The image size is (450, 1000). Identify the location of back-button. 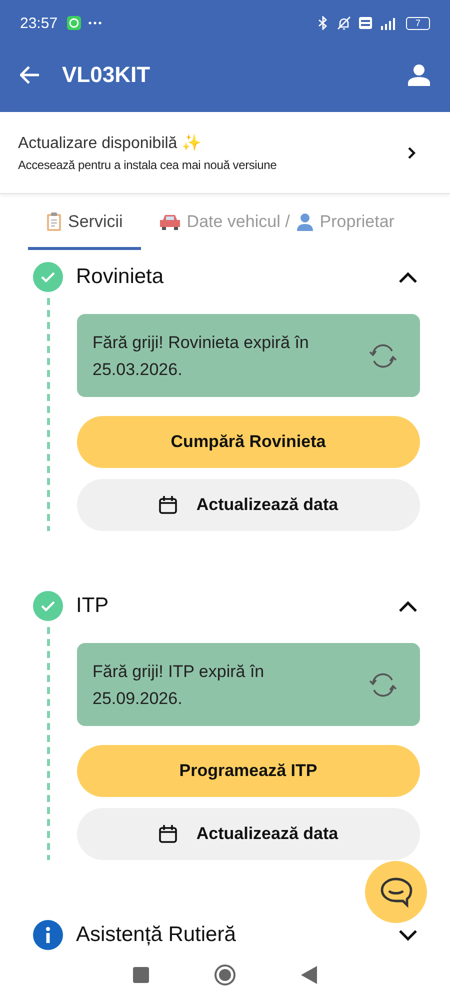
(30, 75).